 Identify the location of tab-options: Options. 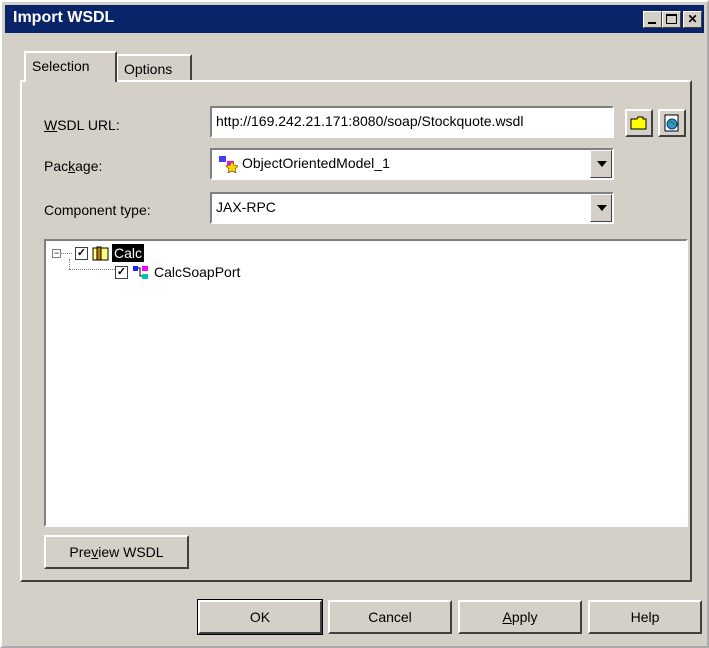
(154, 67).